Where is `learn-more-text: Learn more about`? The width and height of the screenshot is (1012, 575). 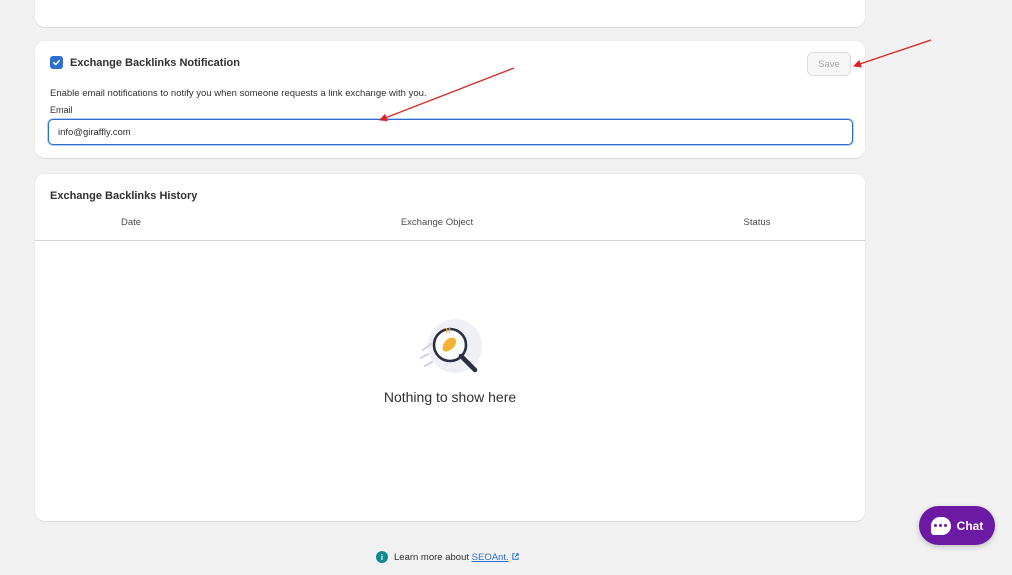
learn-more-text: Learn more about is located at coordinates (433, 557).